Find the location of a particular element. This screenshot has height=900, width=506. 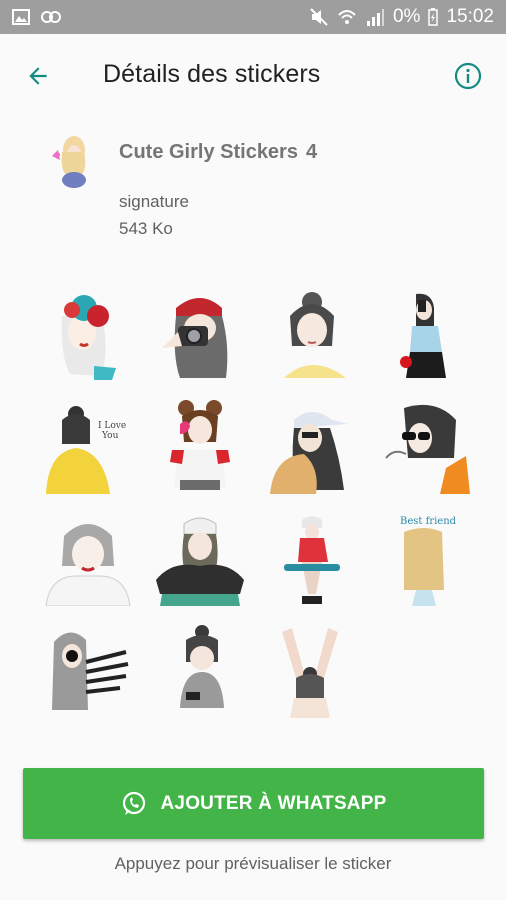

link-icon is located at coordinates (51, 17).